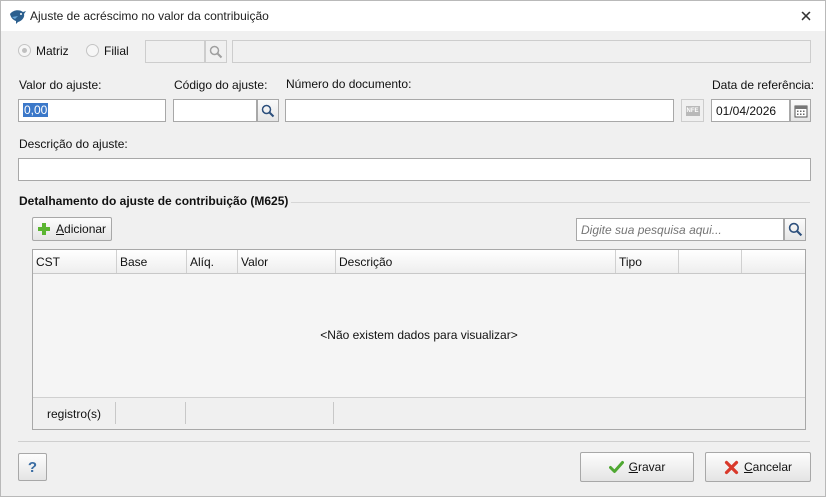 This screenshot has width=826, height=497. What do you see at coordinates (221, 85) in the screenshot?
I see `codigo-ajuste-label: Código do ajuste:` at bounding box center [221, 85].